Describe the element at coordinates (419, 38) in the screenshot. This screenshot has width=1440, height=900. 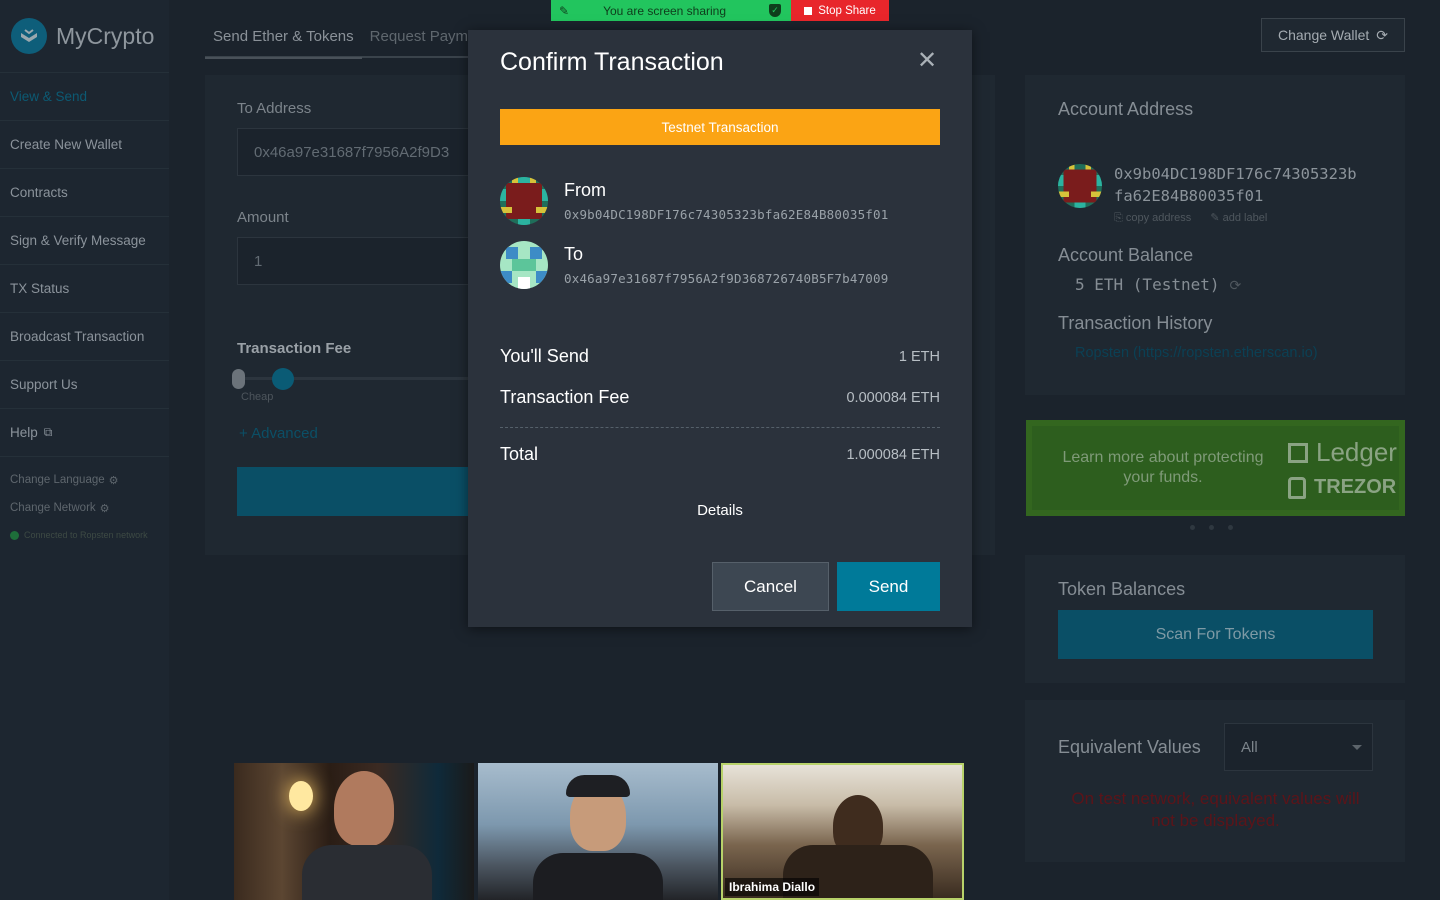
I see `tab-request-payment: Request Paym` at that location.